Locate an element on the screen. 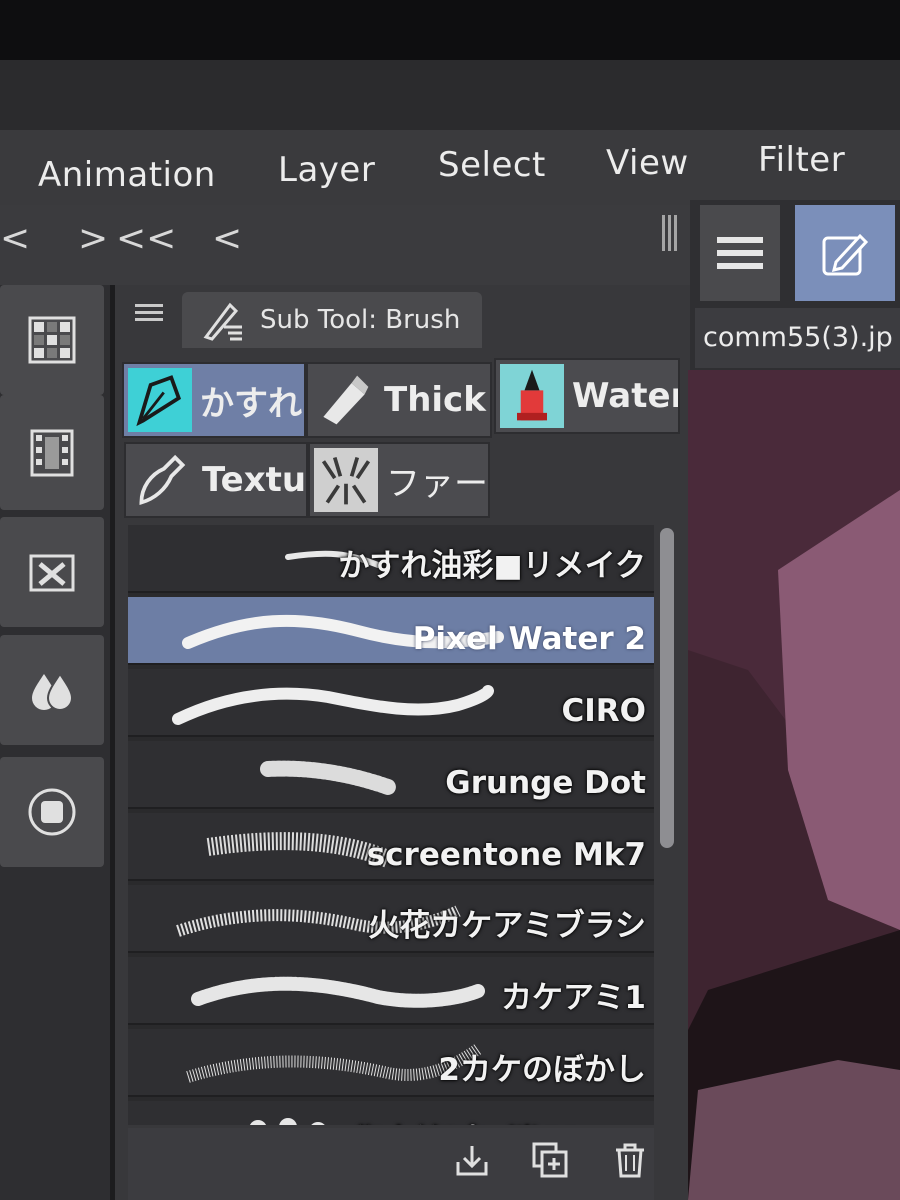  edit-pen-icon is located at coordinates (845, 254).